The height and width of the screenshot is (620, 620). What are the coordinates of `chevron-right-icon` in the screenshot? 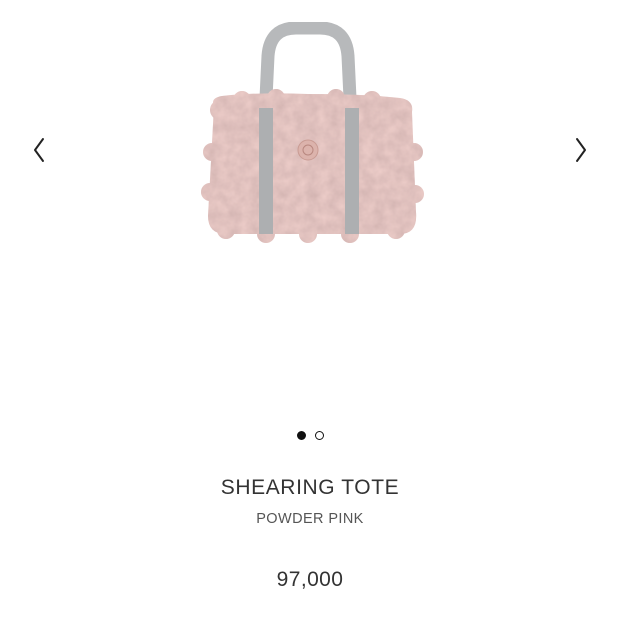 It's located at (581, 150).